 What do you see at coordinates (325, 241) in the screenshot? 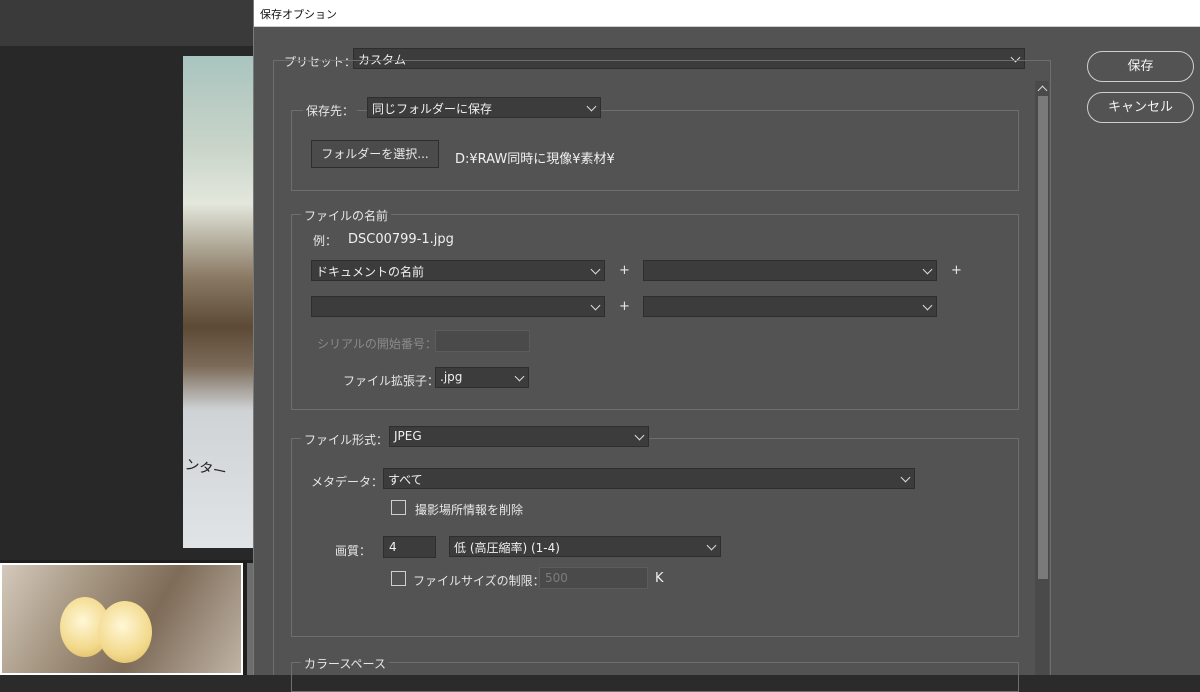
I see `example-label: 例：` at bounding box center [325, 241].